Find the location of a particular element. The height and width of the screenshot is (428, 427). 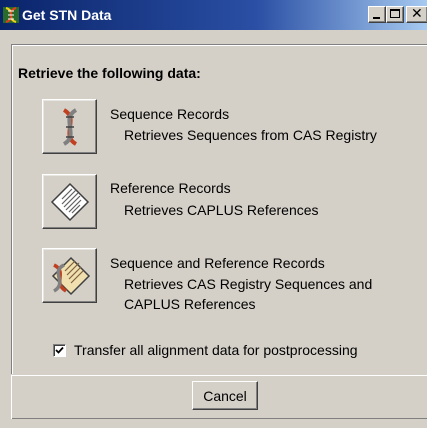

close-icon: ✕ is located at coordinates (417, 14).